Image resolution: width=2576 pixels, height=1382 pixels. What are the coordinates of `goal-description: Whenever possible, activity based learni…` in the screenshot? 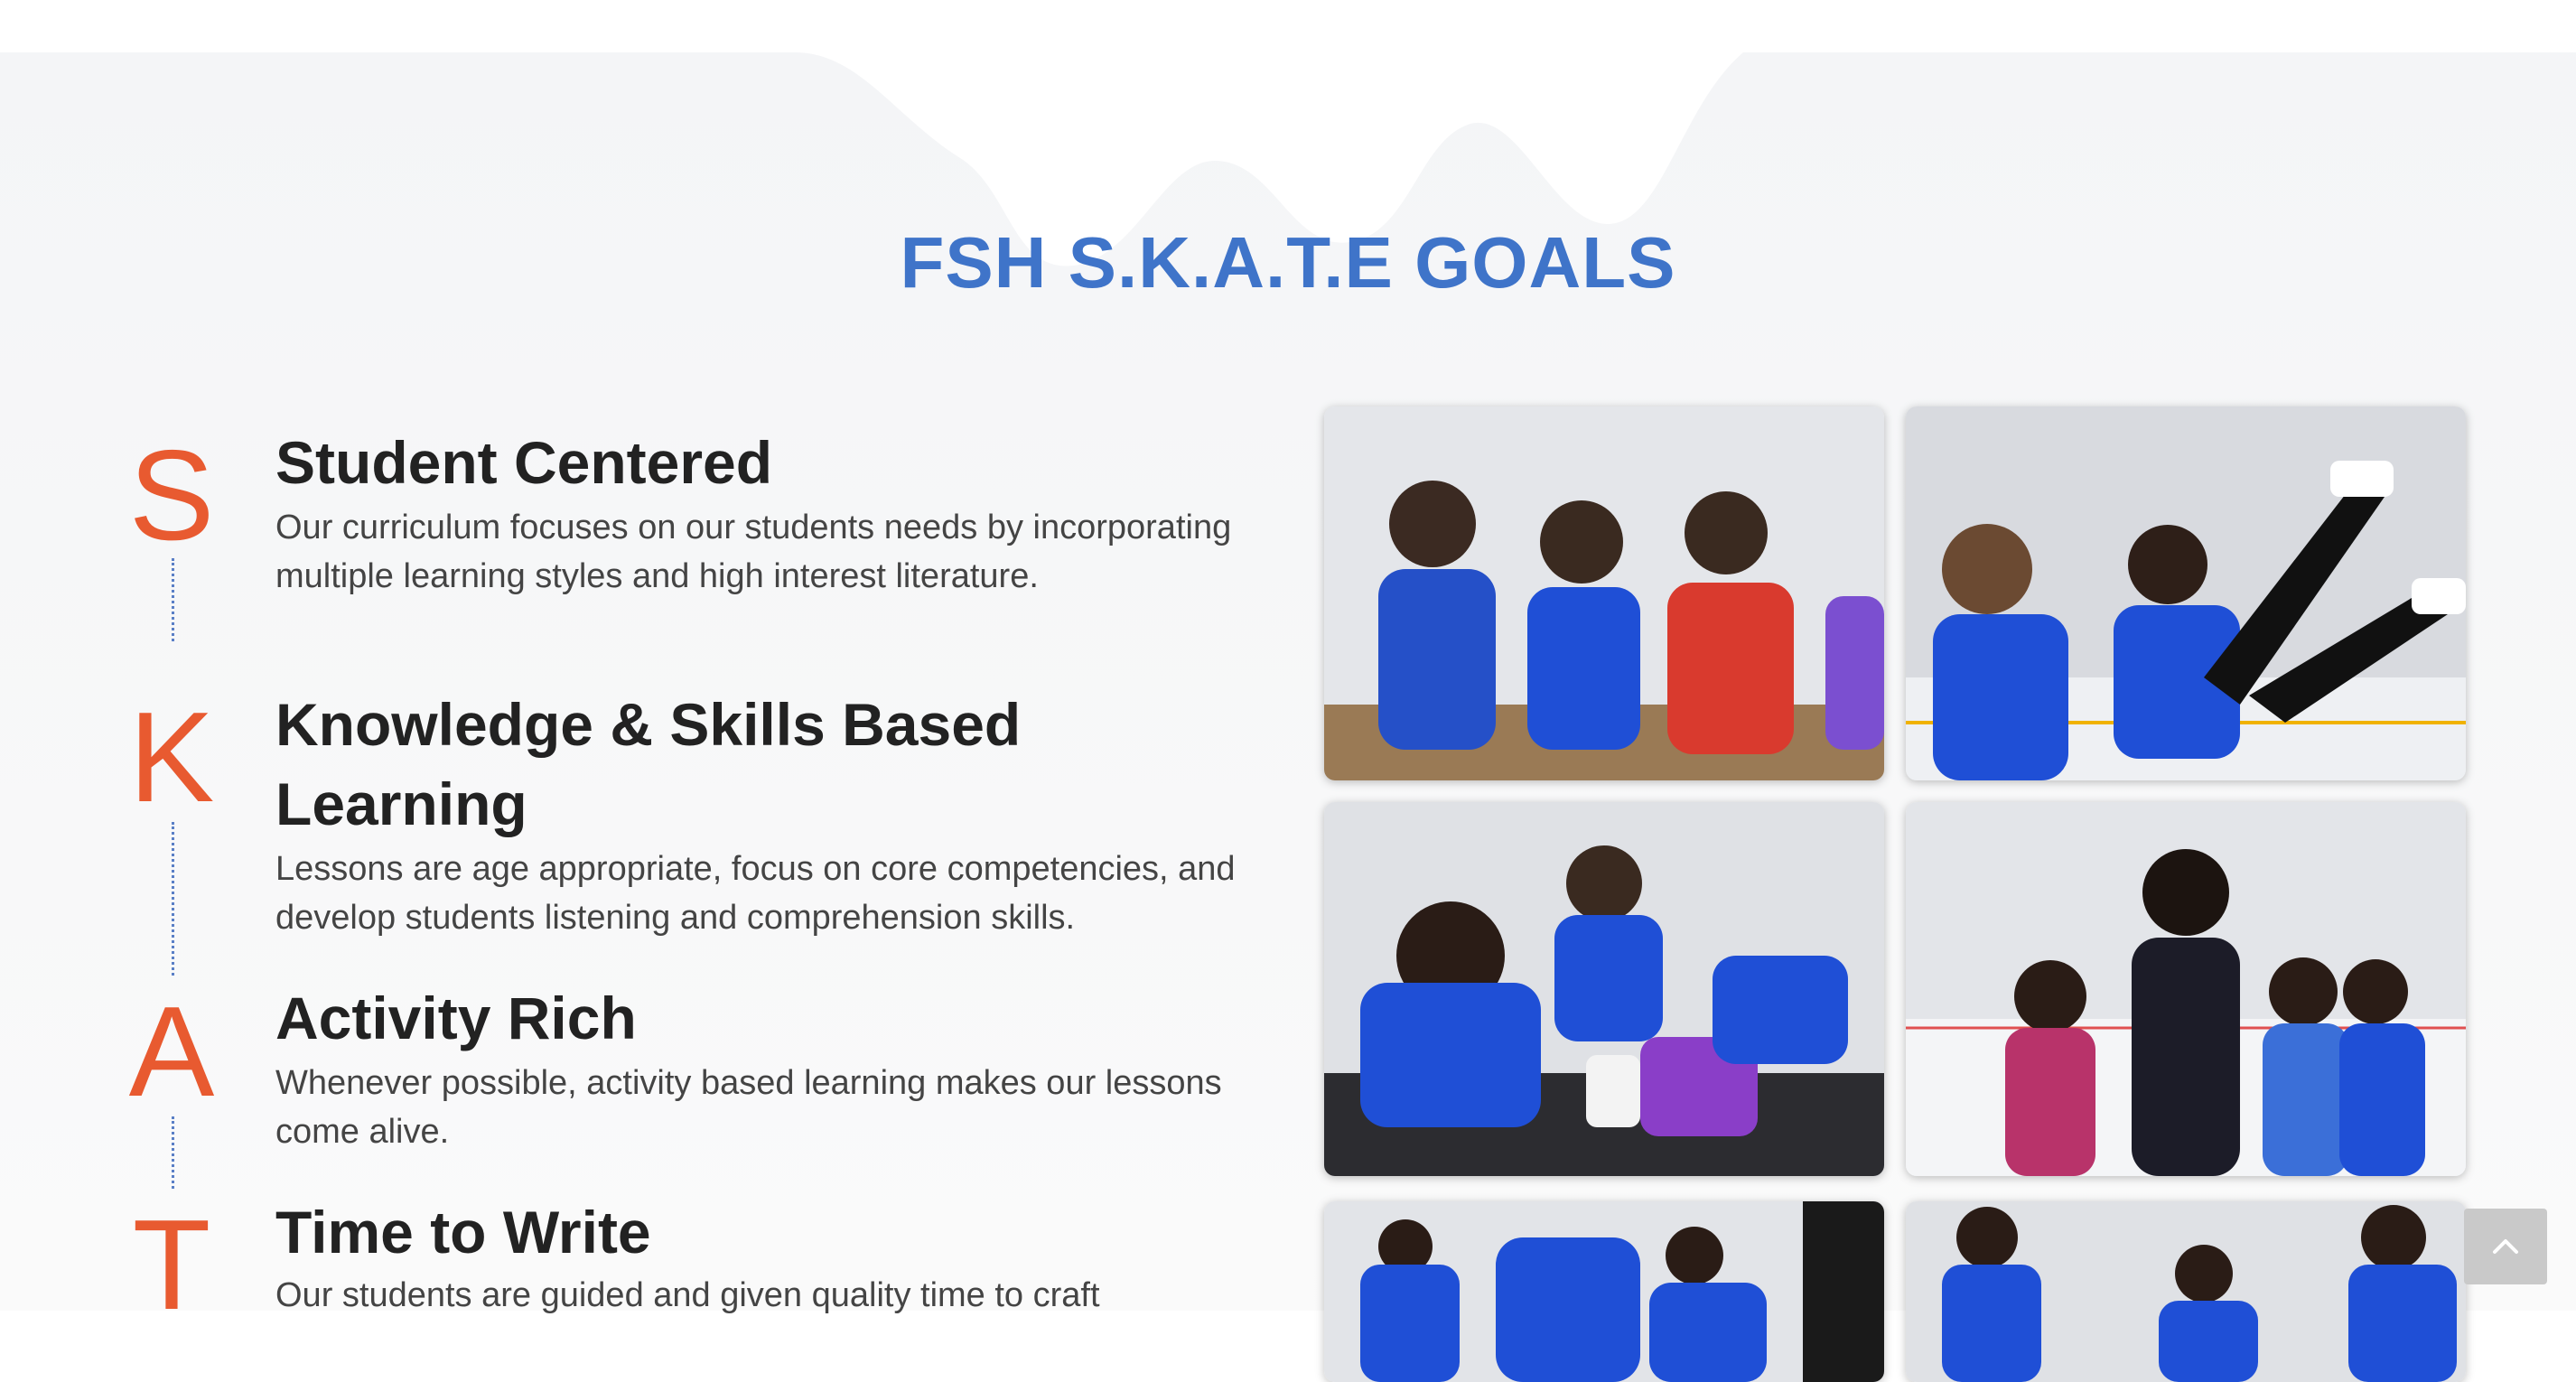 It's located at (749, 1107).